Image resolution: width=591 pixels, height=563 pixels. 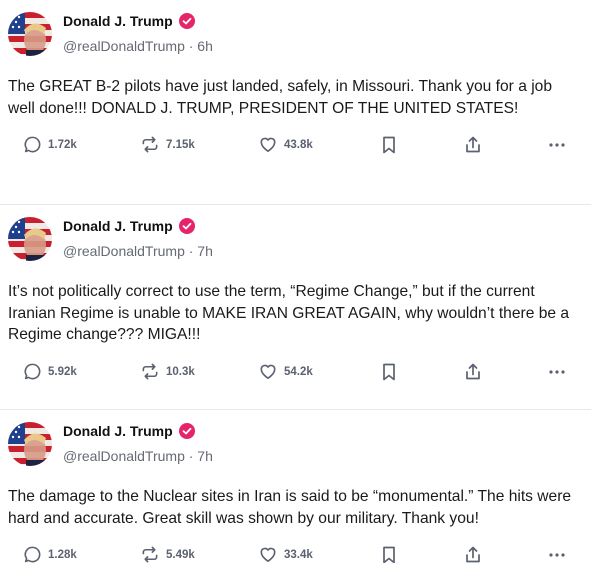 I want to click on like-button: 33.4k, so click(x=285, y=554).